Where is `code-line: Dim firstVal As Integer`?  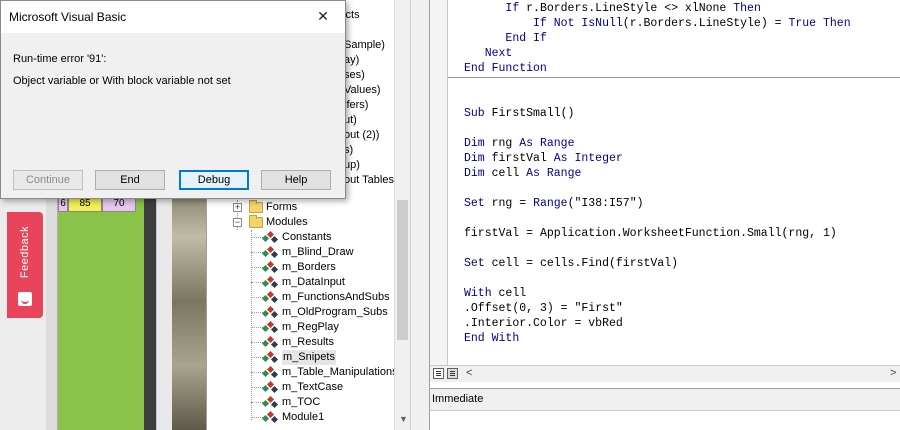
code-line: Dim firstVal As Integer is located at coordinates (543, 158).